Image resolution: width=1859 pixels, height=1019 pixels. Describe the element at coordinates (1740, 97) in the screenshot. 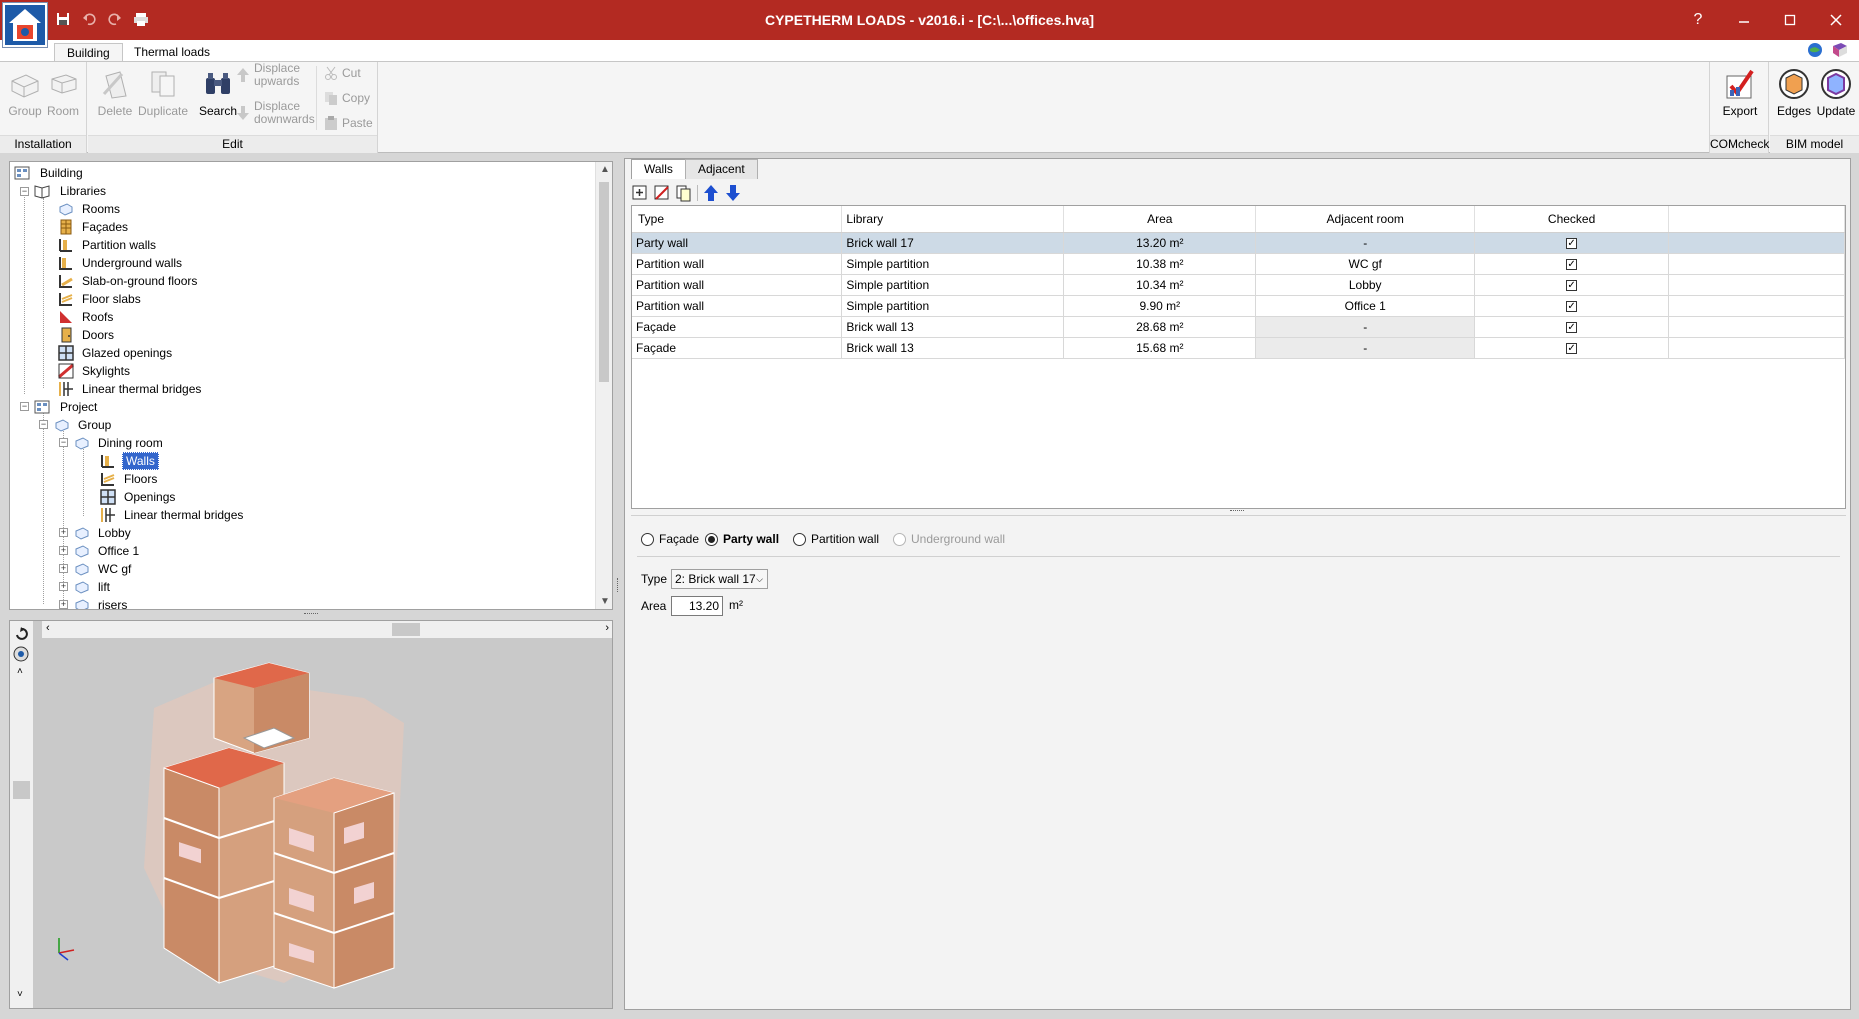

I see `export-button: Export` at that location.